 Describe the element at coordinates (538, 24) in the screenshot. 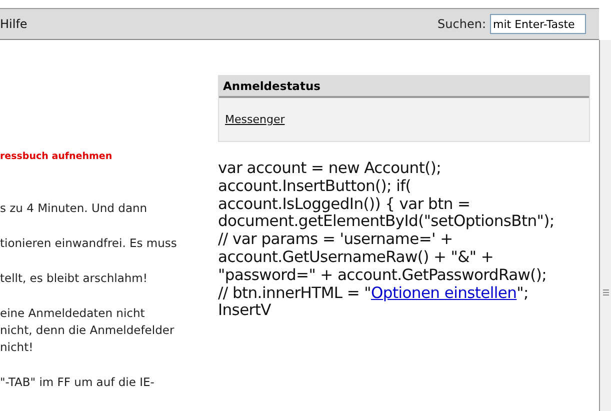

I see `search-field: mit Enter-Taste` at that location.